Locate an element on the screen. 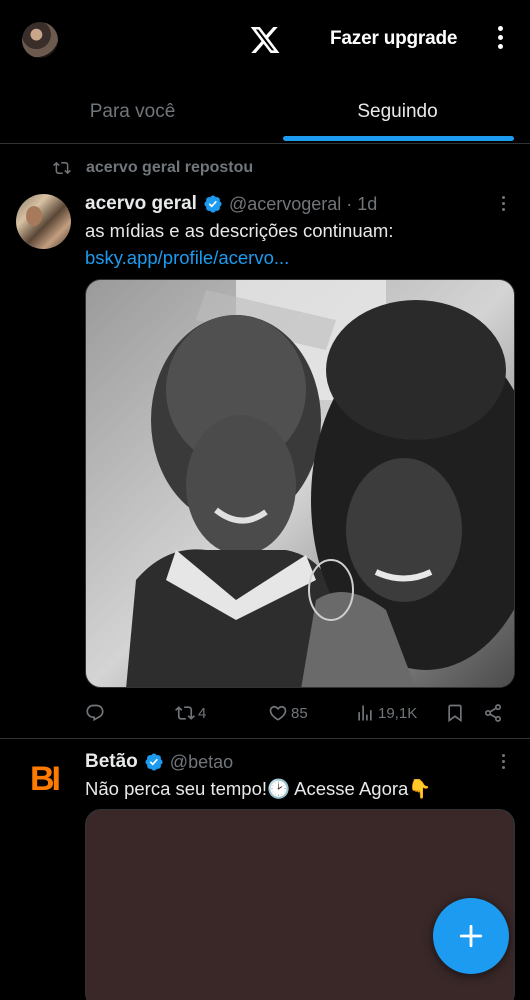 The height and width of the screenshot is (1000, 530). post-text: as mídias e as descrições continuam: is located at coordinates (239, 230).